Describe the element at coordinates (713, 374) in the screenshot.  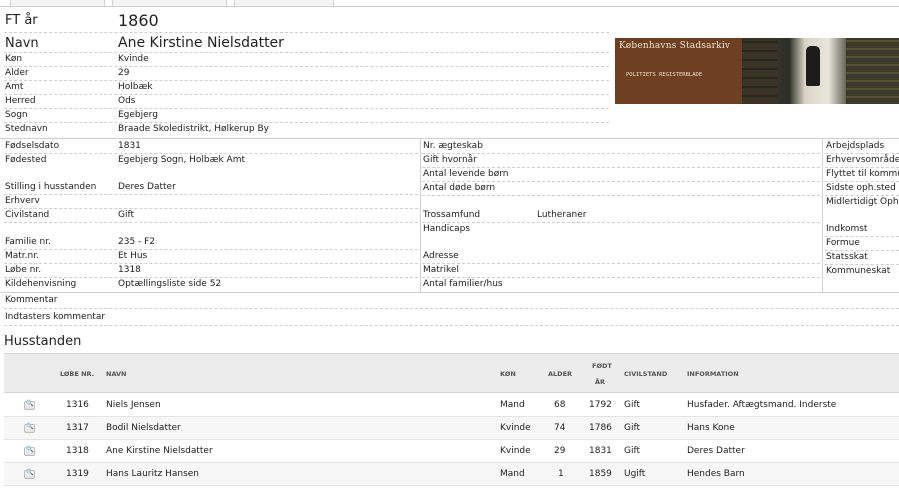
I see `col-information: INFORMATION` at that location.